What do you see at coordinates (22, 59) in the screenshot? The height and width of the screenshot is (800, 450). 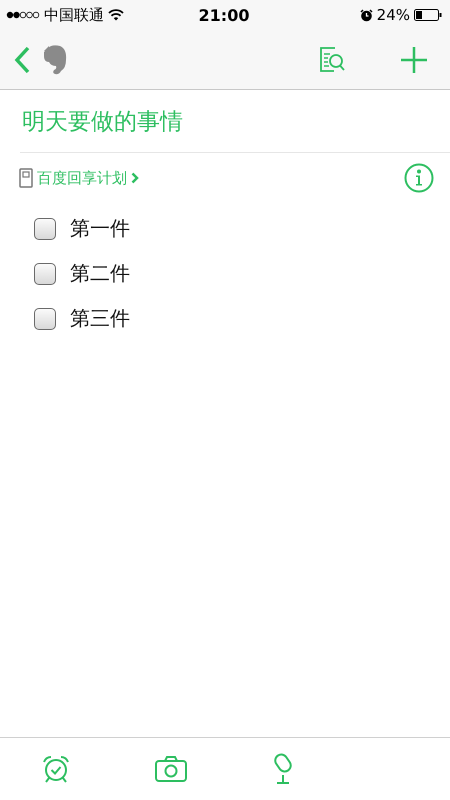 I see `back-icon` at bounding box center [22, 59].